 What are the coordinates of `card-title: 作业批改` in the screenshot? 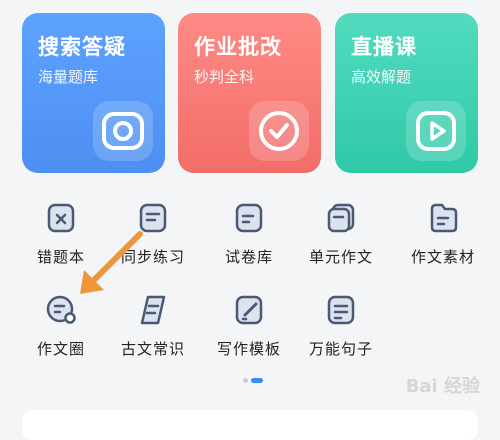 It's located at (238, 47).